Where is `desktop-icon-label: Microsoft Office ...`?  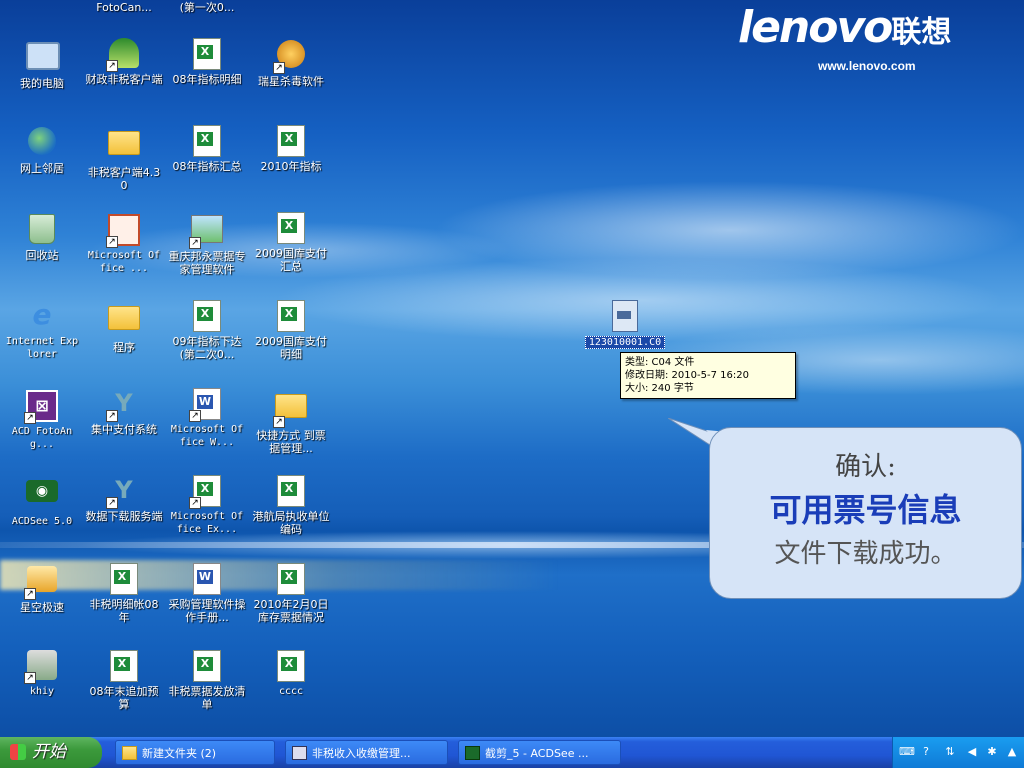
desktop-icon-label: Microsoft Office ... is located at coordinates (124, 262).